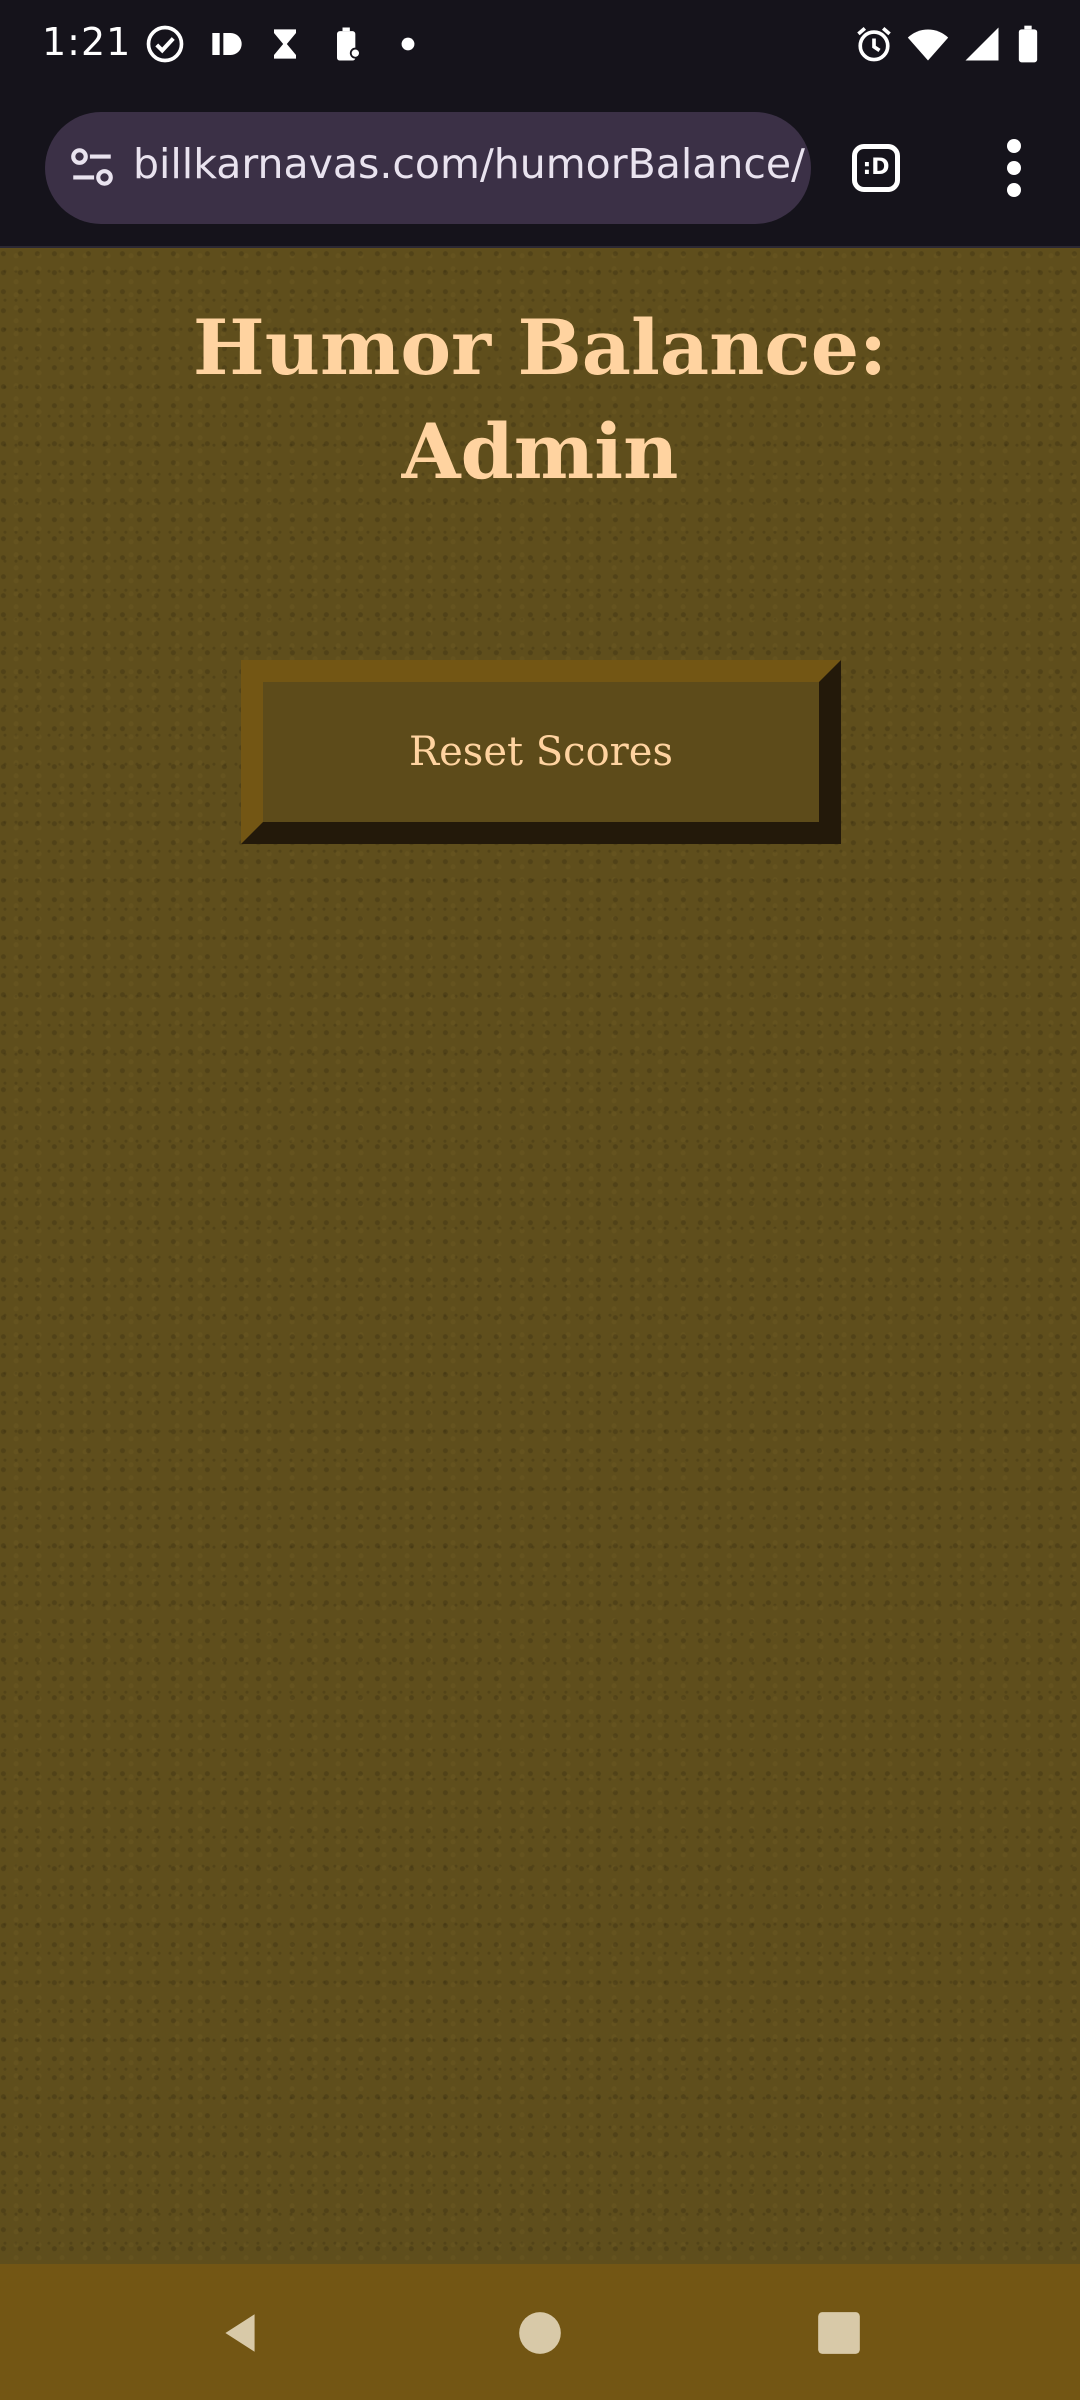 The width and height of the screenshot is (1080, 2400). What do you see at coordinates (227, 44) in the screenshot?
I see `app-badge-icon` at bounding box center [227, 44].